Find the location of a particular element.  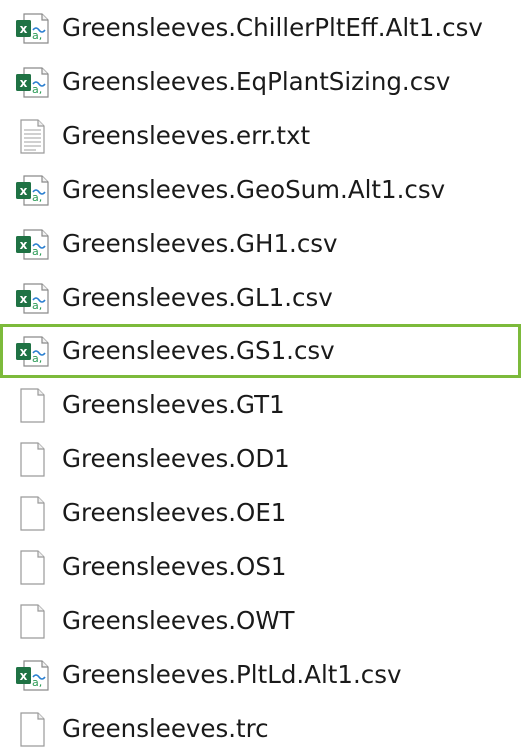

file-row: a, x Greensleeves.GeoSum.Alt1.csv is located at coordinates (260, 190).